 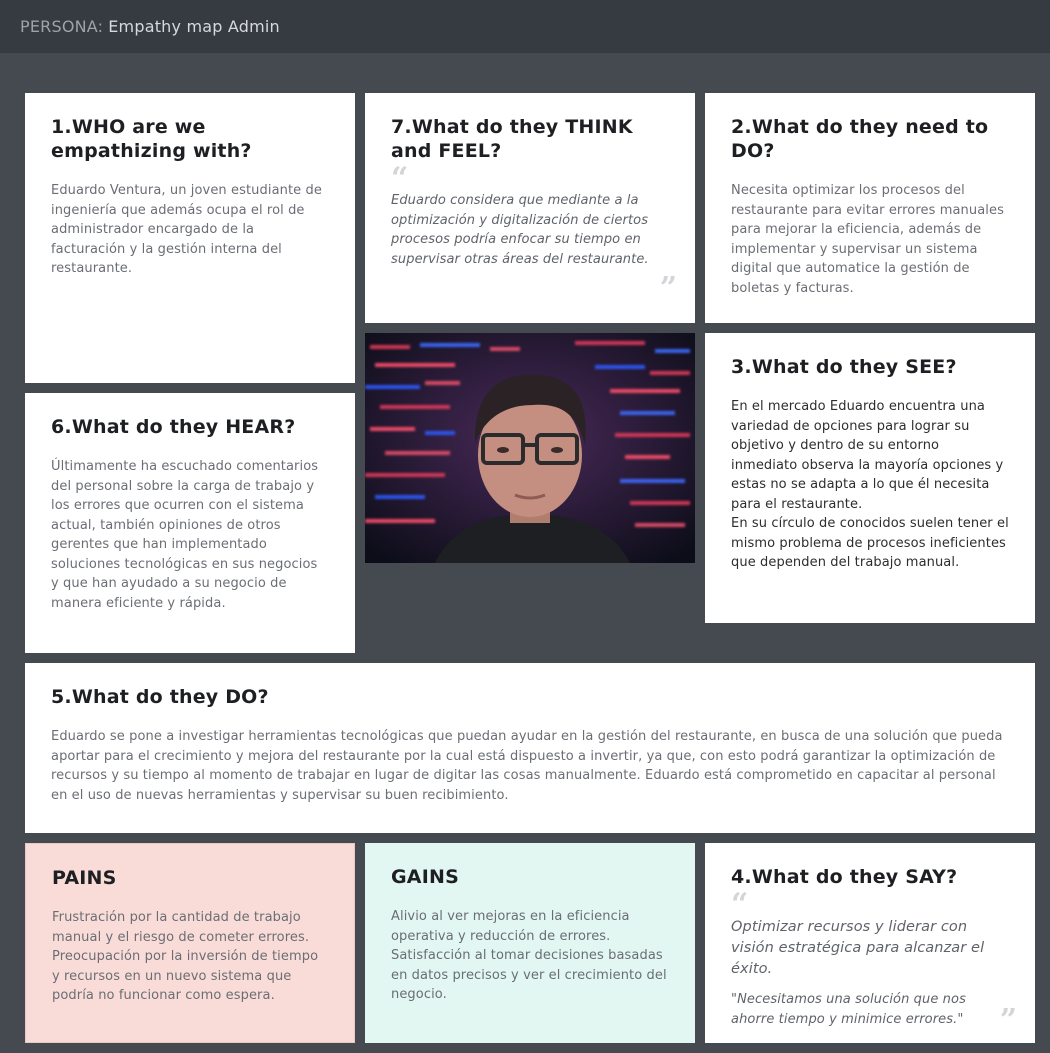 I want to click on card-hear-title: 6.What do they HEAR?, so click(x=173, y=427).